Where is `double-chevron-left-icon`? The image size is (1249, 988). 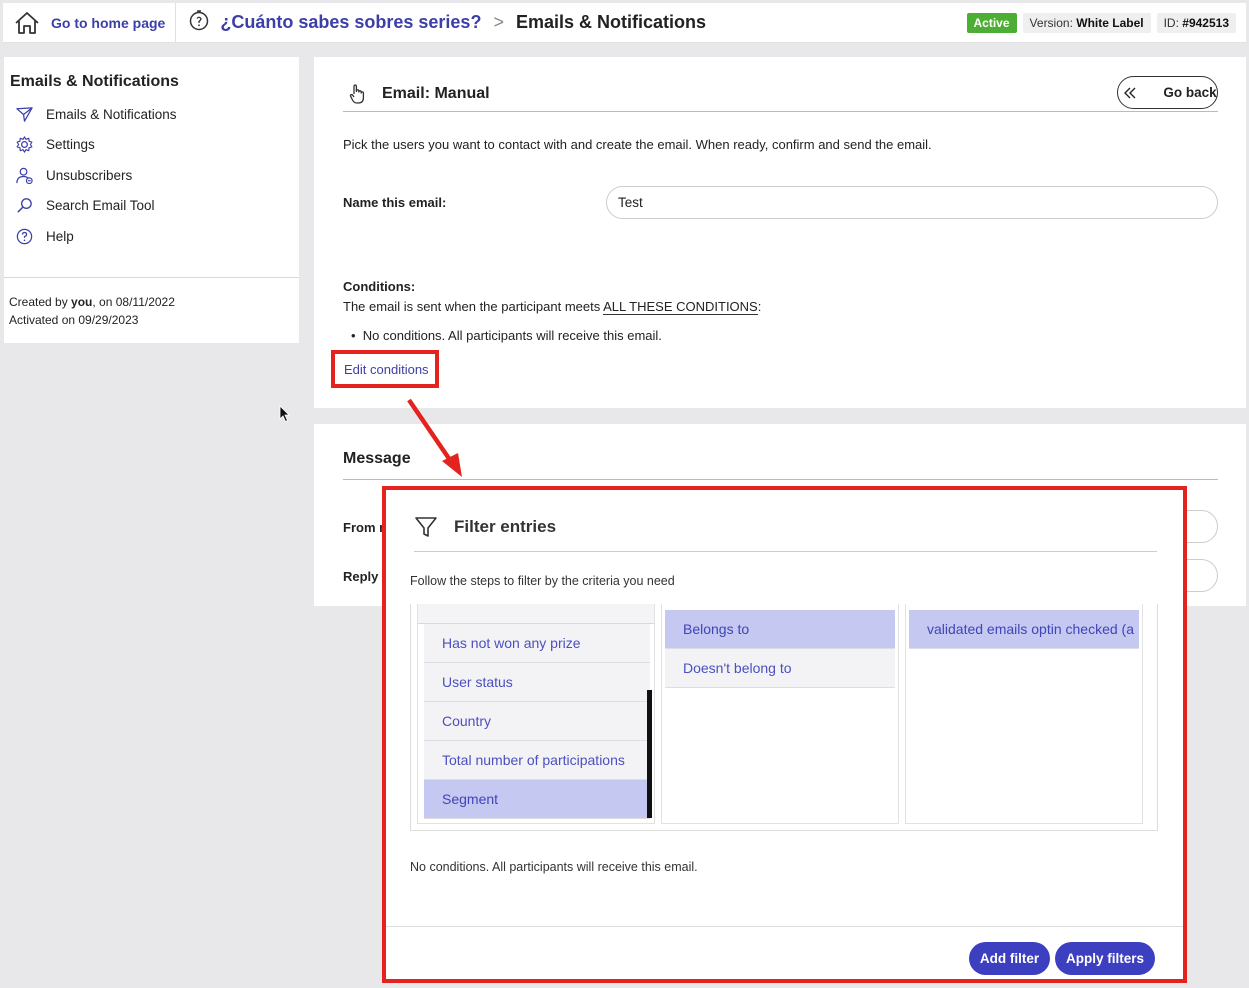 double-chevron-left-icon is located at coordinates (1130, 92).